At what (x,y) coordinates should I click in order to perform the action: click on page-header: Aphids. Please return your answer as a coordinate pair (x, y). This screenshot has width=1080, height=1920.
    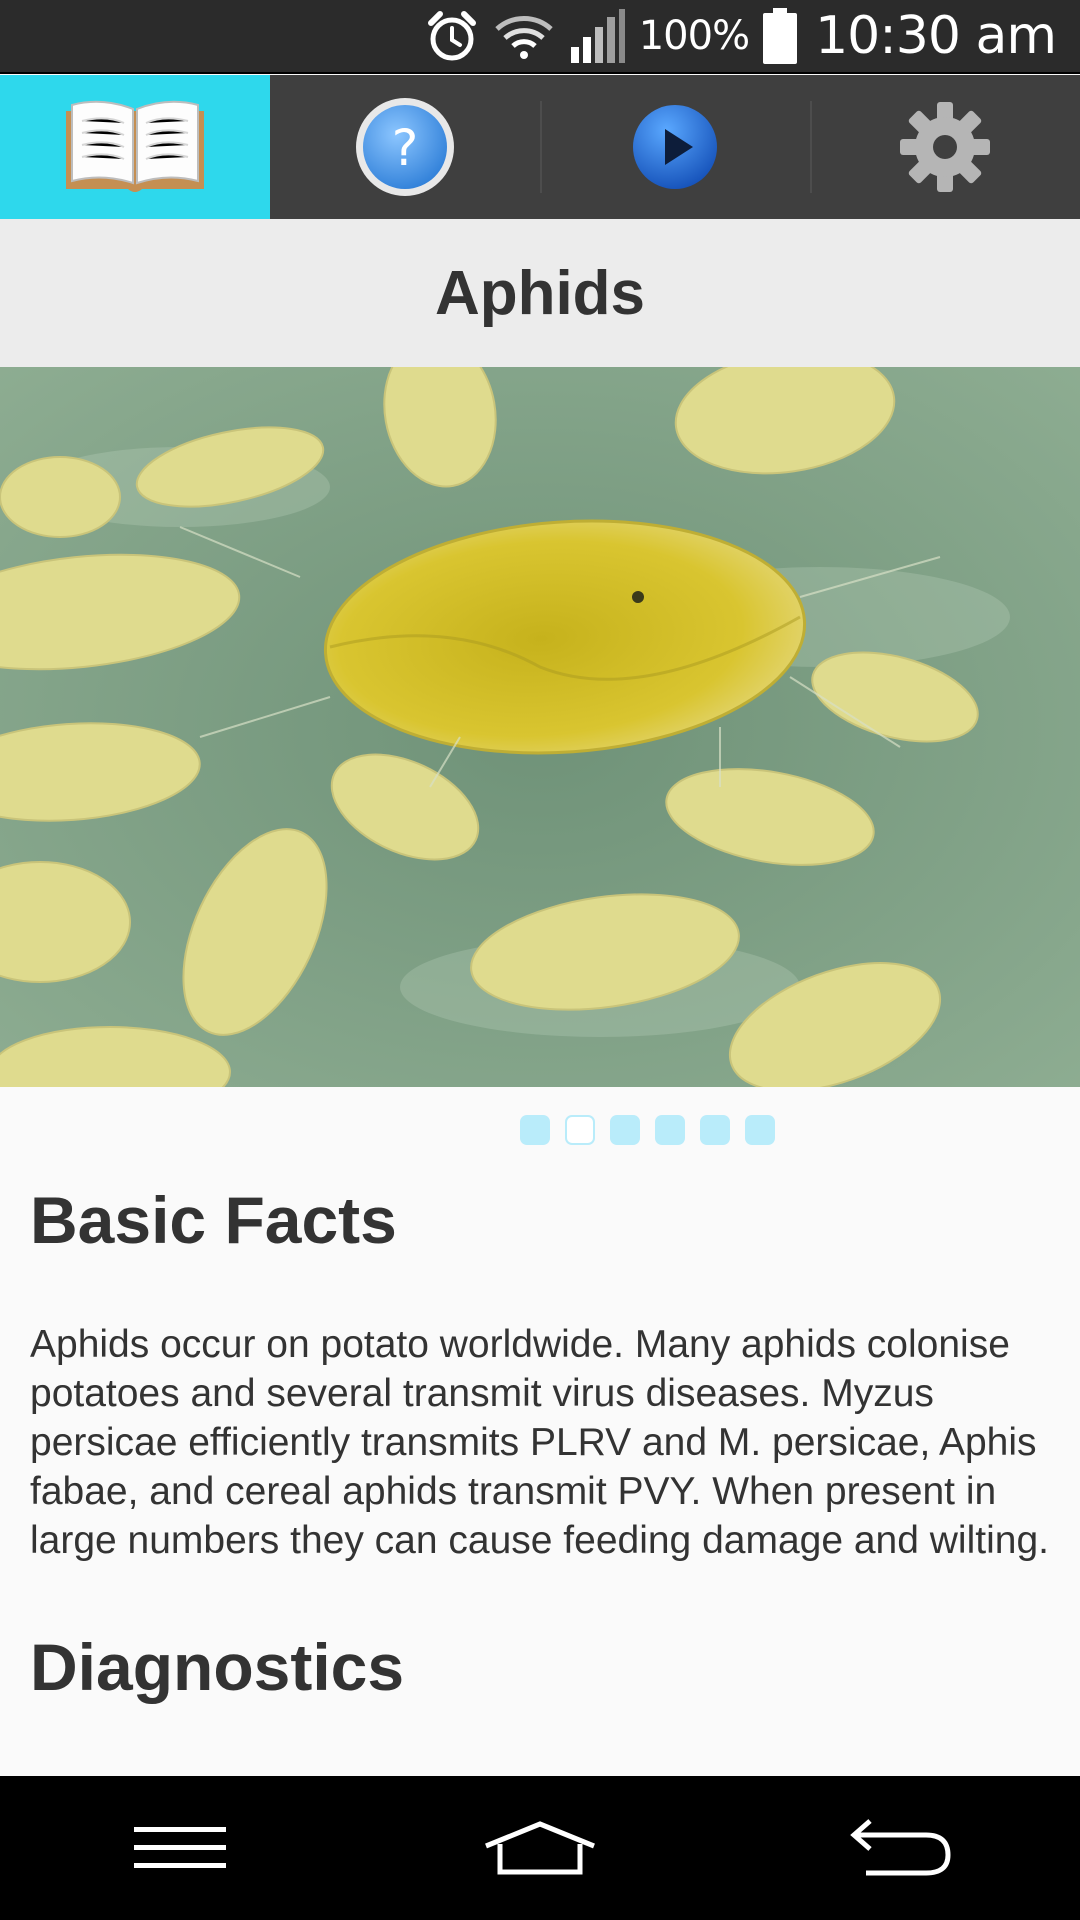
    Looking at the image, I should click on (540, 293).